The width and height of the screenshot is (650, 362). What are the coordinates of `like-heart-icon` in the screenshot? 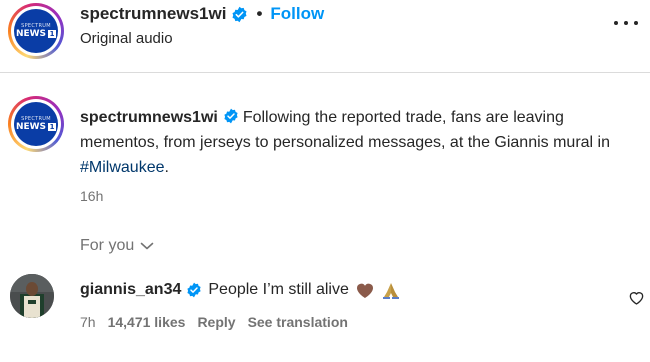 It's located at (636, 297).